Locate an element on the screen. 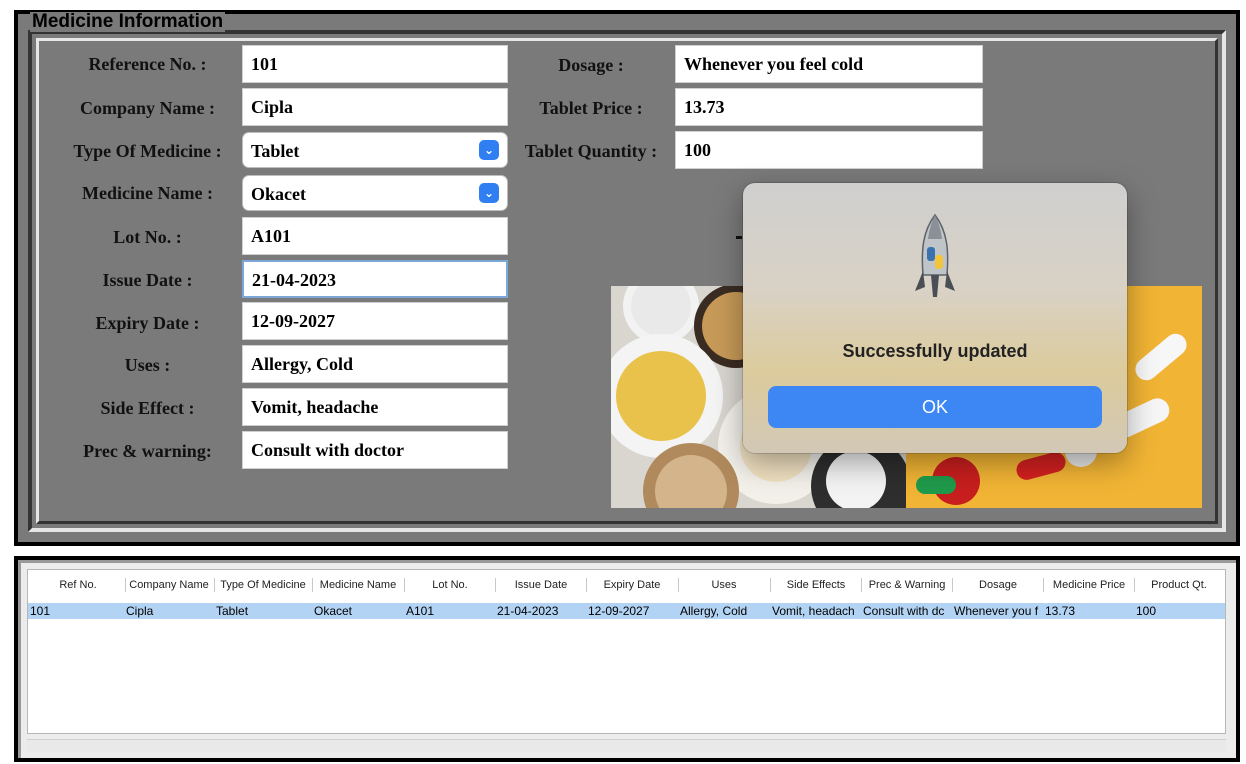 This screenshot has height=764, width=1246. table-cell: Allergy, Cold is located at coordinates (714, 611).